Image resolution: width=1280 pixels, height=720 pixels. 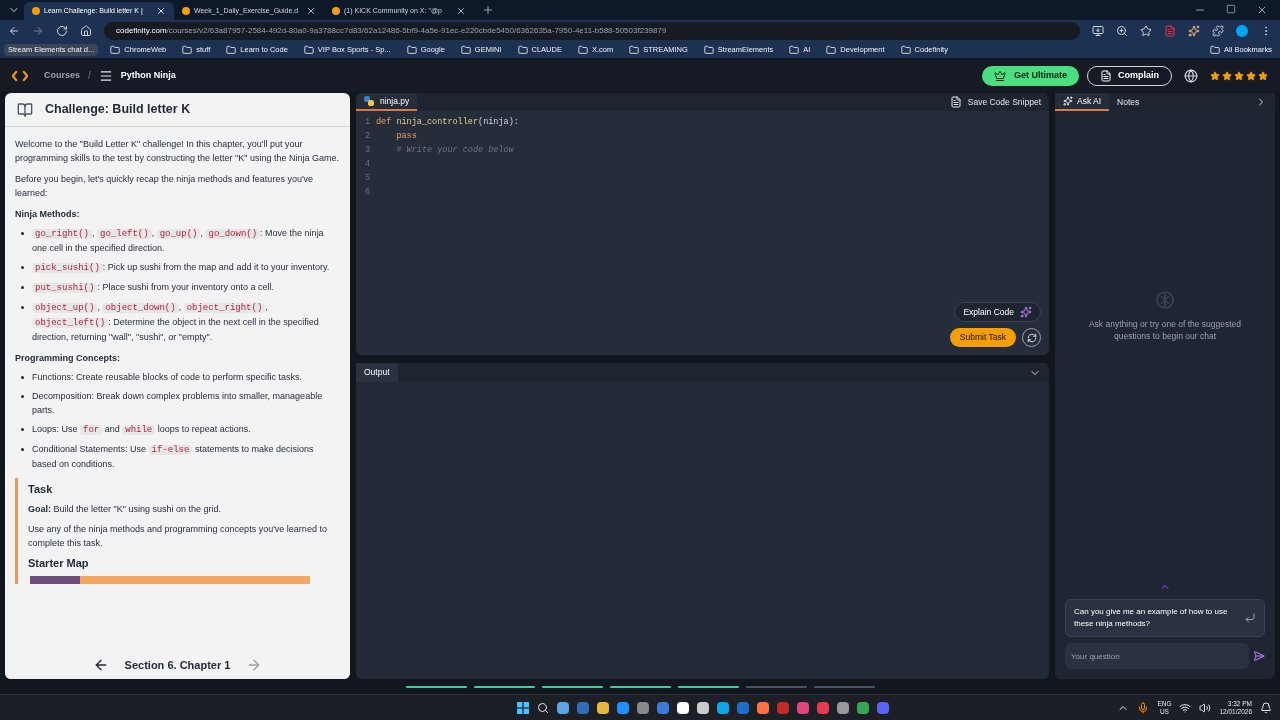 What do you see at coordinates (59, 563) in the screenshot?
I see `map-title: Starter Map` at bounding box center [59, 563].